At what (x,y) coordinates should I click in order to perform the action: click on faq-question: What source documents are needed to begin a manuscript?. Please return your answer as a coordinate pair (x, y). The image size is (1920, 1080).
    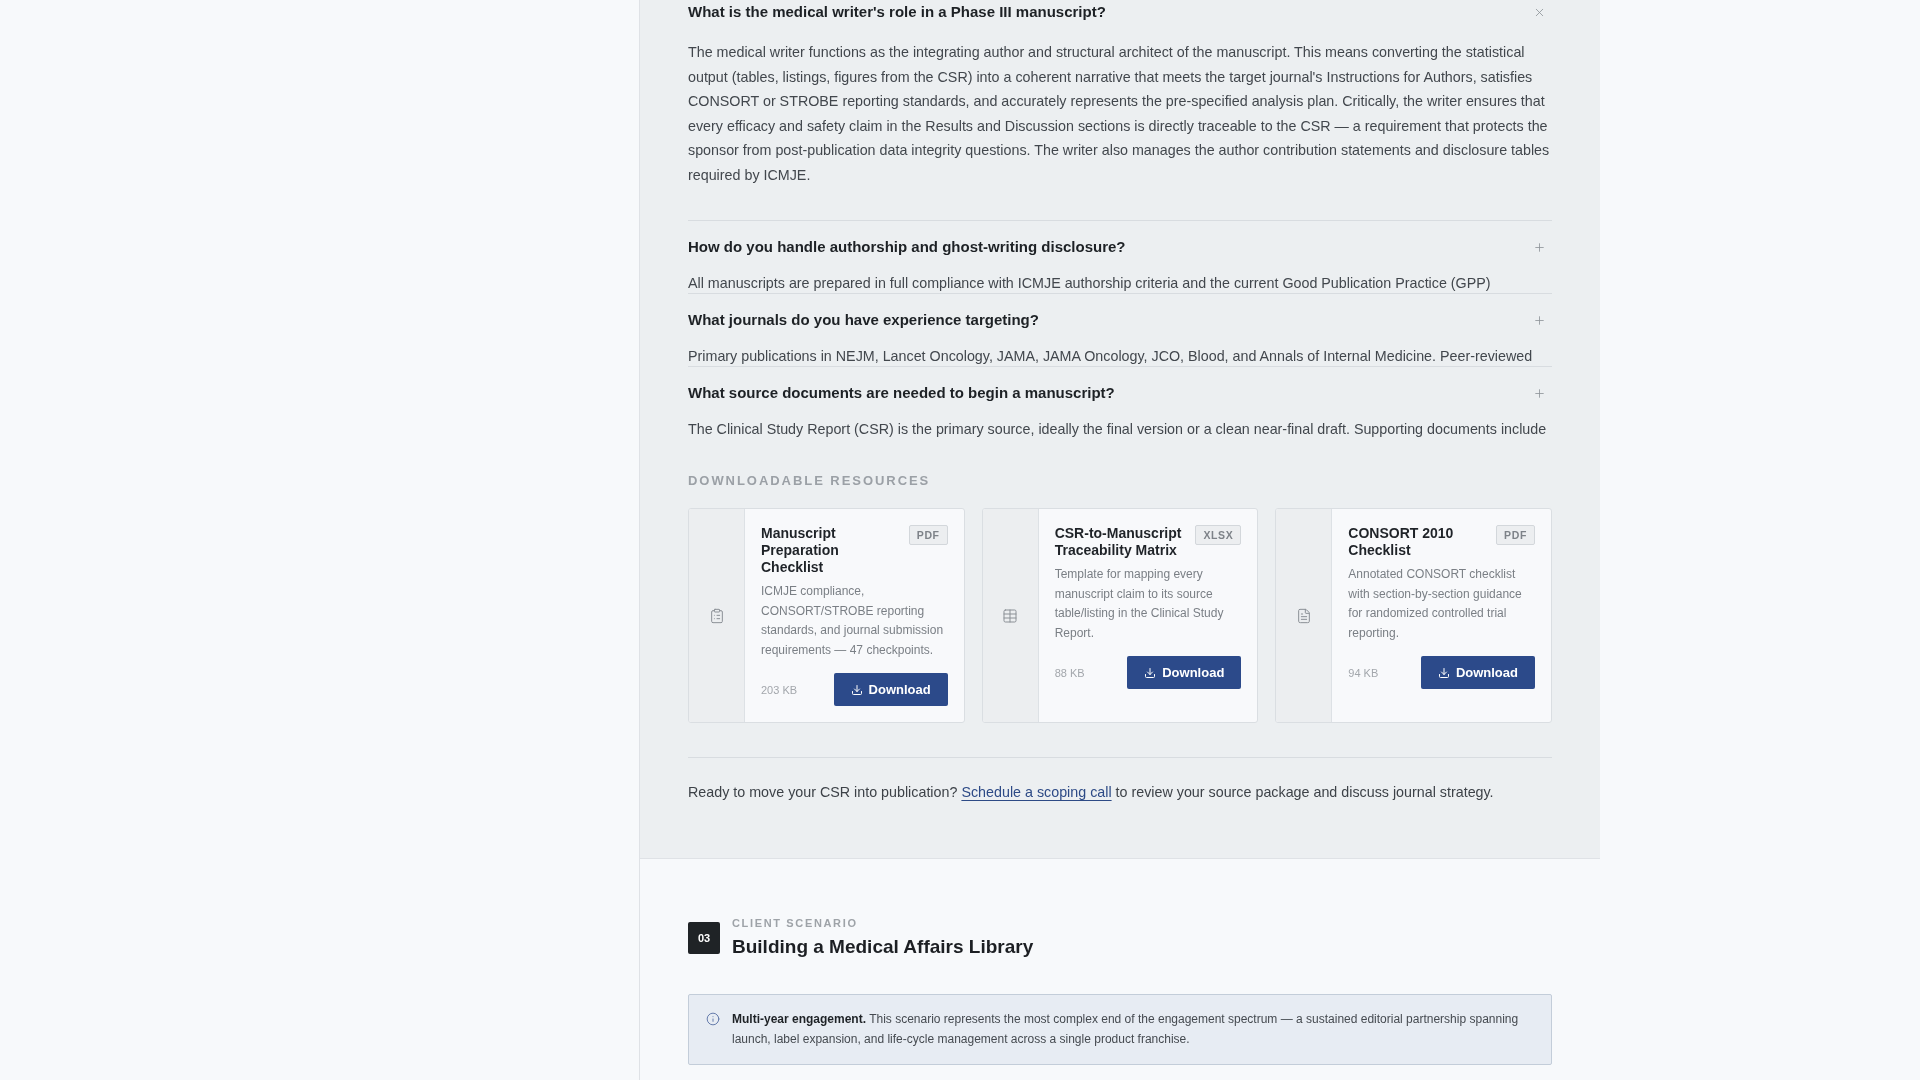
    Looking at the image, I should click on (1120, 393).